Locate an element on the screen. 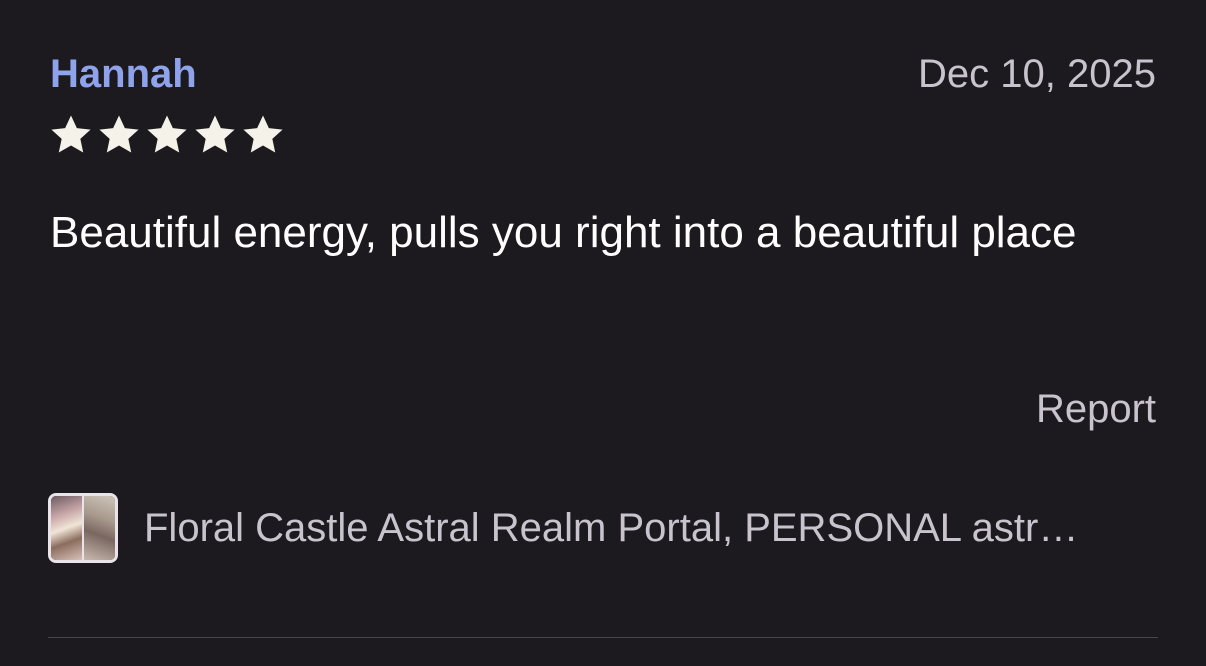 The image size is (1206, 666). product-thumbnail is located at coordinates (83, 528).